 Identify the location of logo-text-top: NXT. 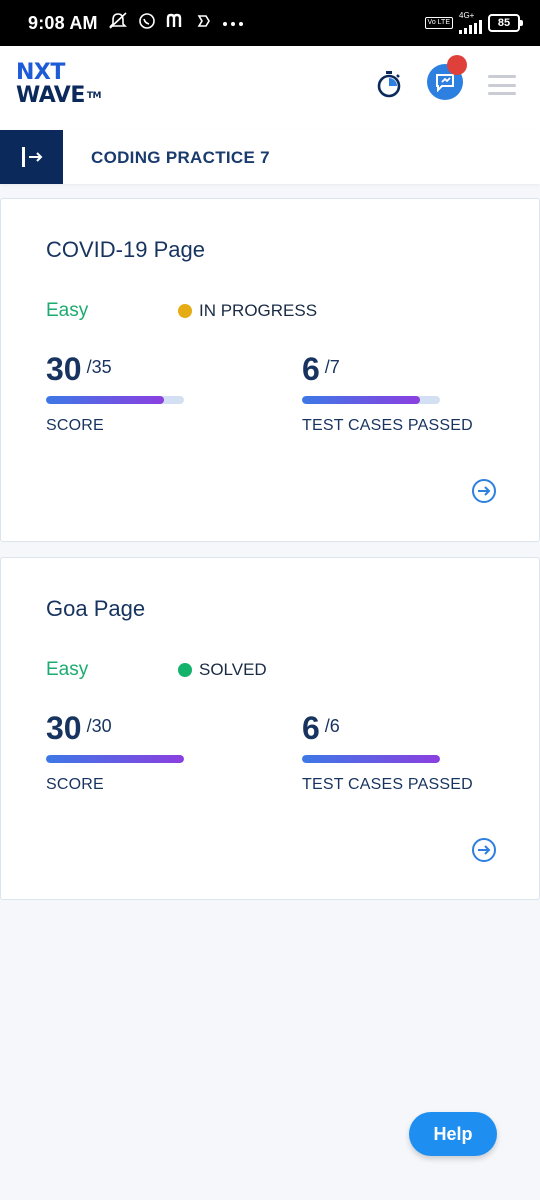
(40, 72).